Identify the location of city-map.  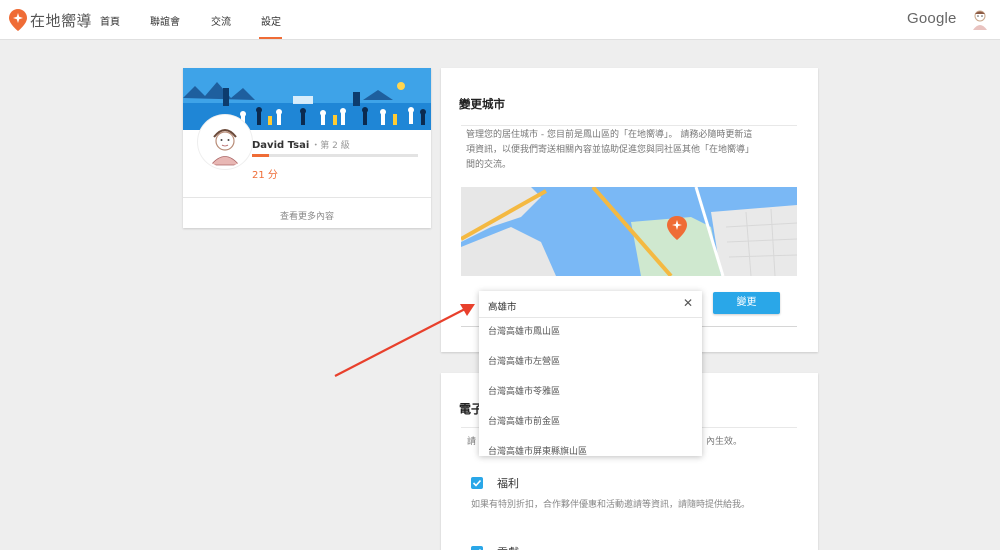
(629, 231).